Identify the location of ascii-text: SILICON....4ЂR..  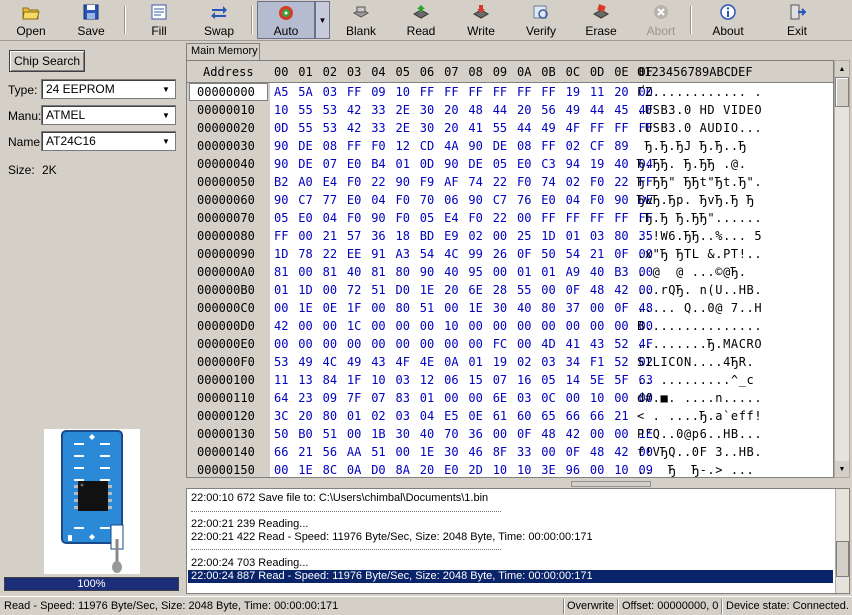
(695, 362).